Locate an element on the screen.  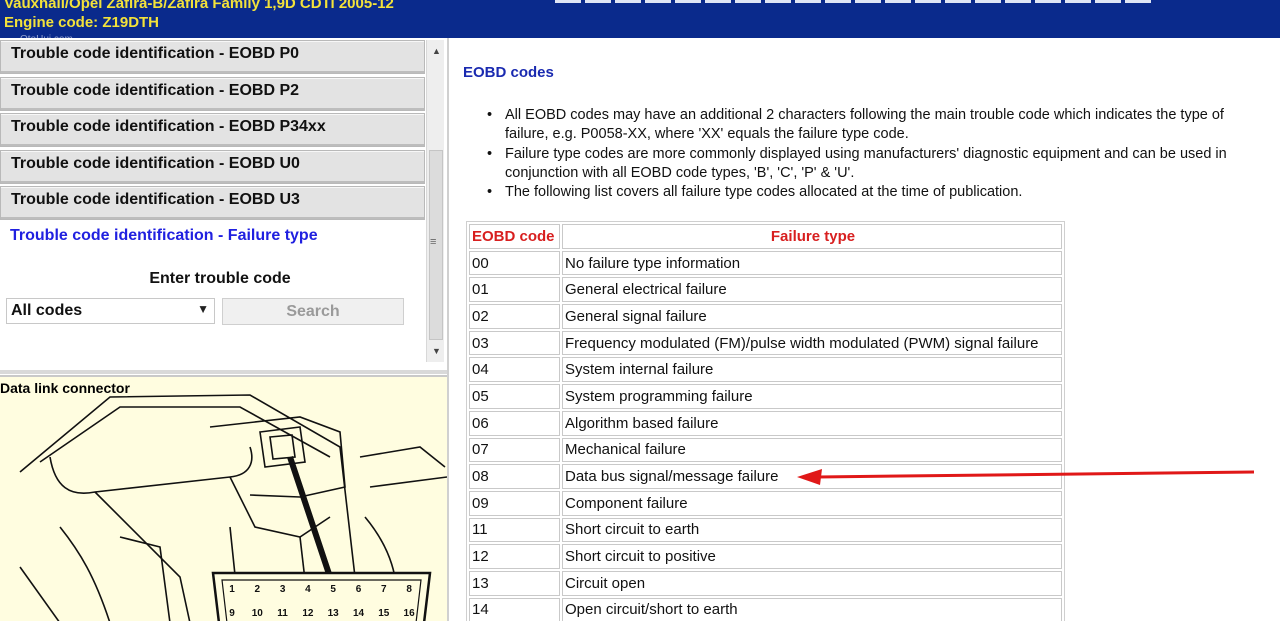
failure-type-cell: Short circuit to positive is located at coordinates (812, 556).